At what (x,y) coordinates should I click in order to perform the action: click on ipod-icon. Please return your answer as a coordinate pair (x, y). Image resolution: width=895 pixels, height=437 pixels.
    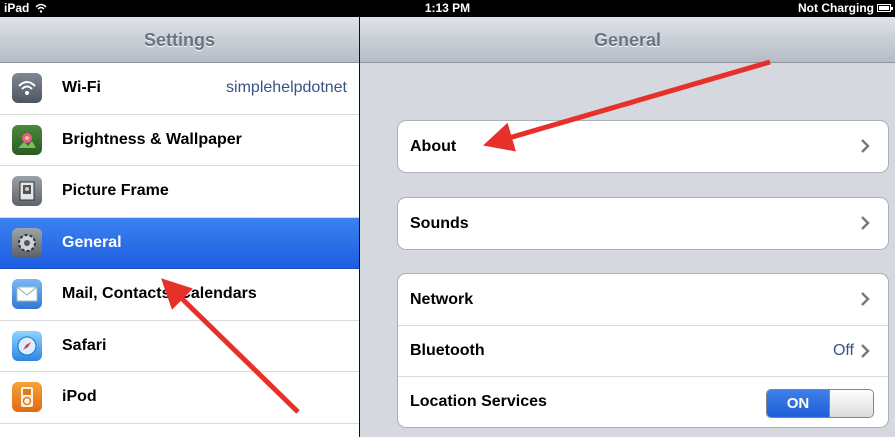
    Looking at the image, I should click on (27, 397).